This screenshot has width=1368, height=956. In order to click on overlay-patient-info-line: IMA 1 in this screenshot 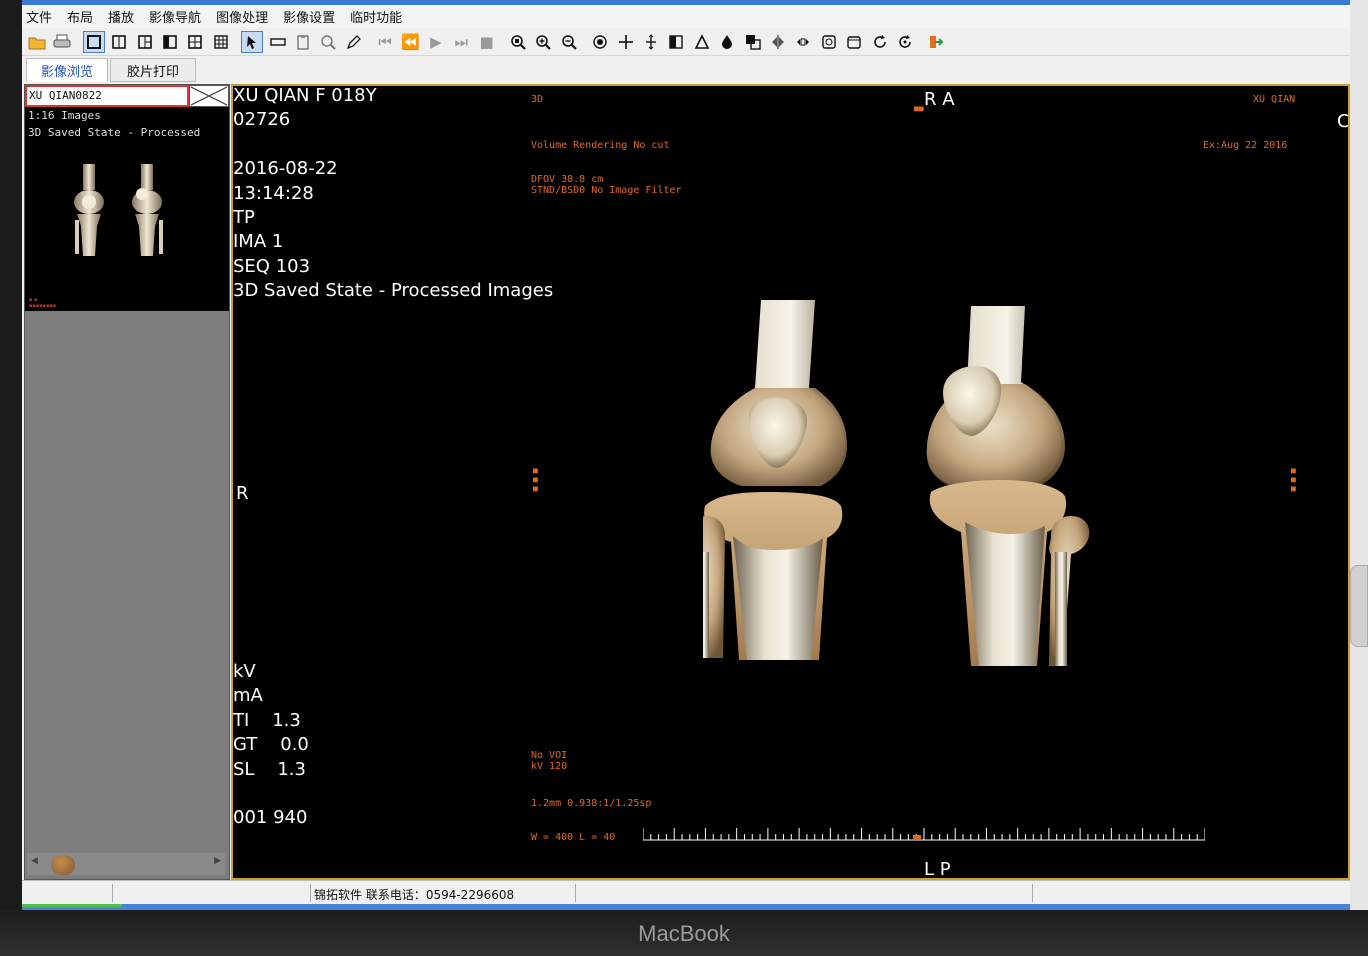, I will do `click(258, 242)`.